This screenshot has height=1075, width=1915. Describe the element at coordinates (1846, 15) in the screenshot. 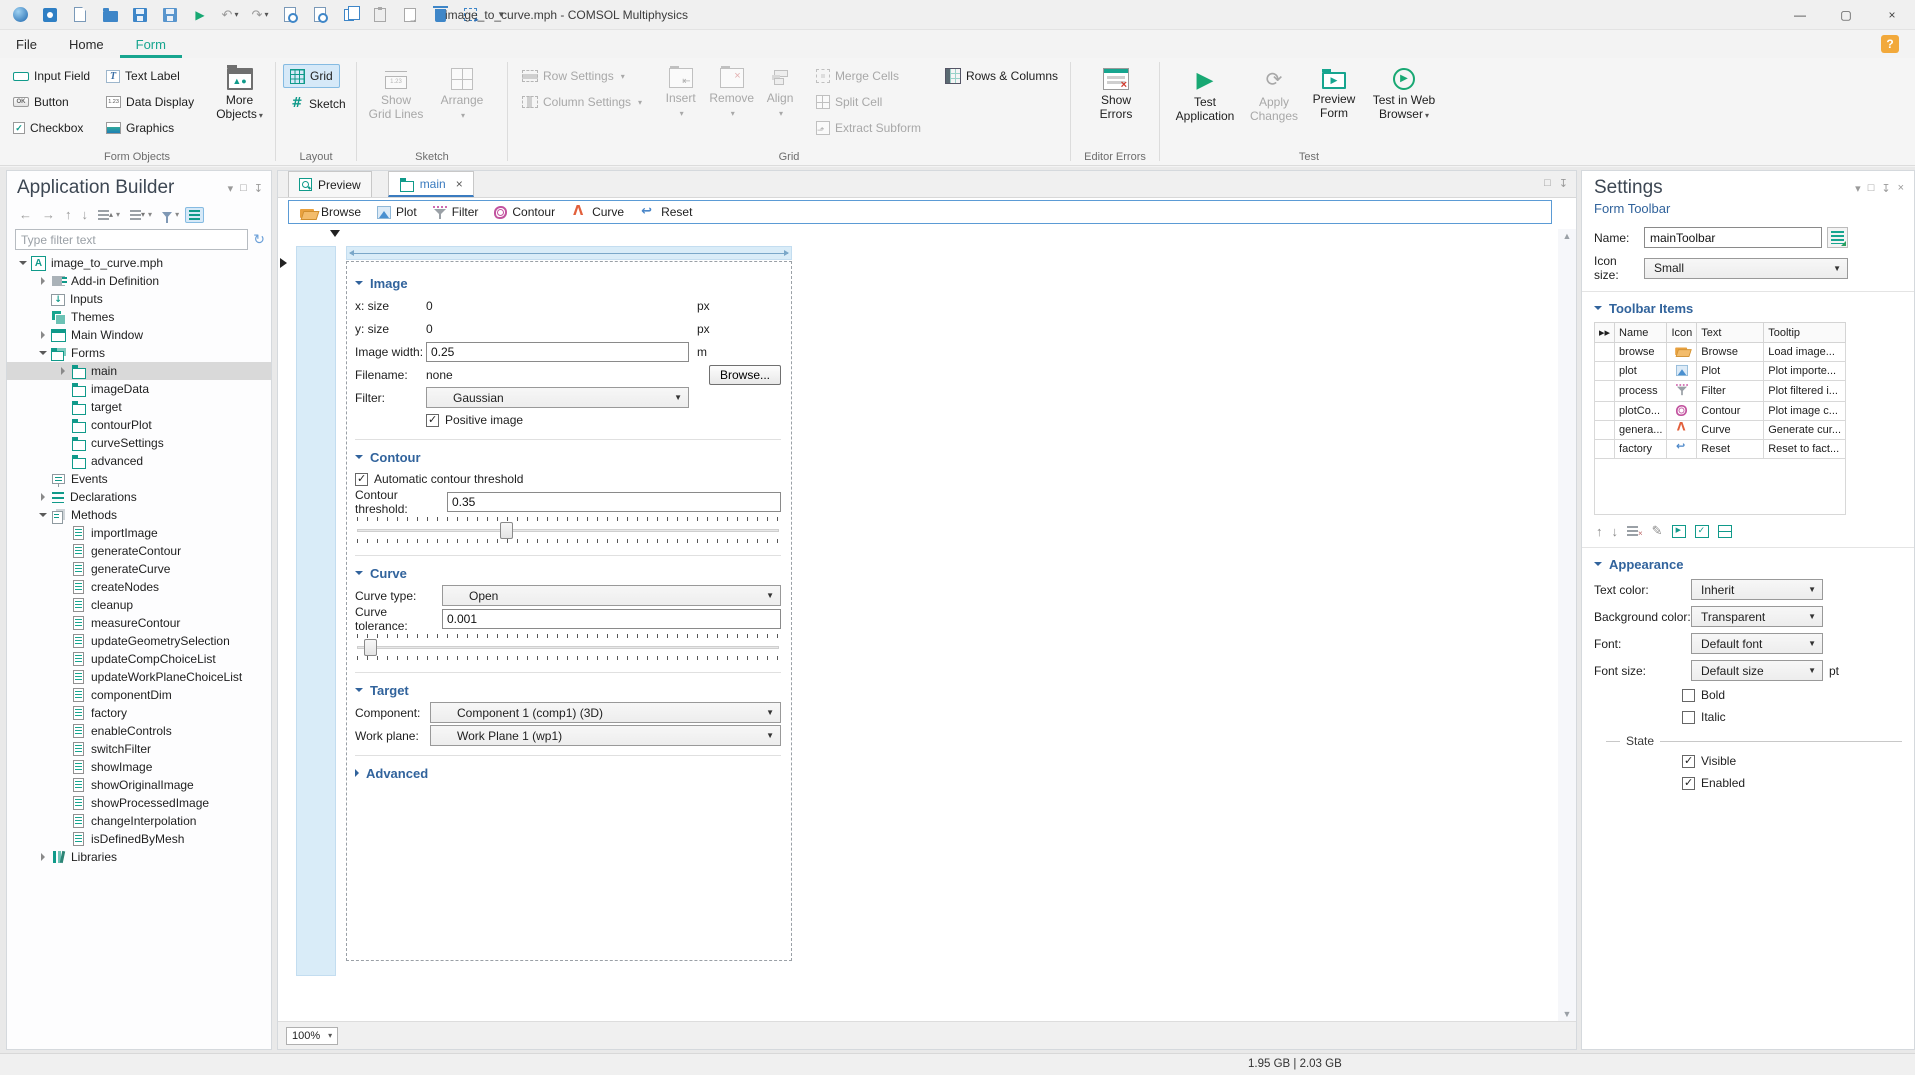

I see `maximize-button: ▢` at that location.